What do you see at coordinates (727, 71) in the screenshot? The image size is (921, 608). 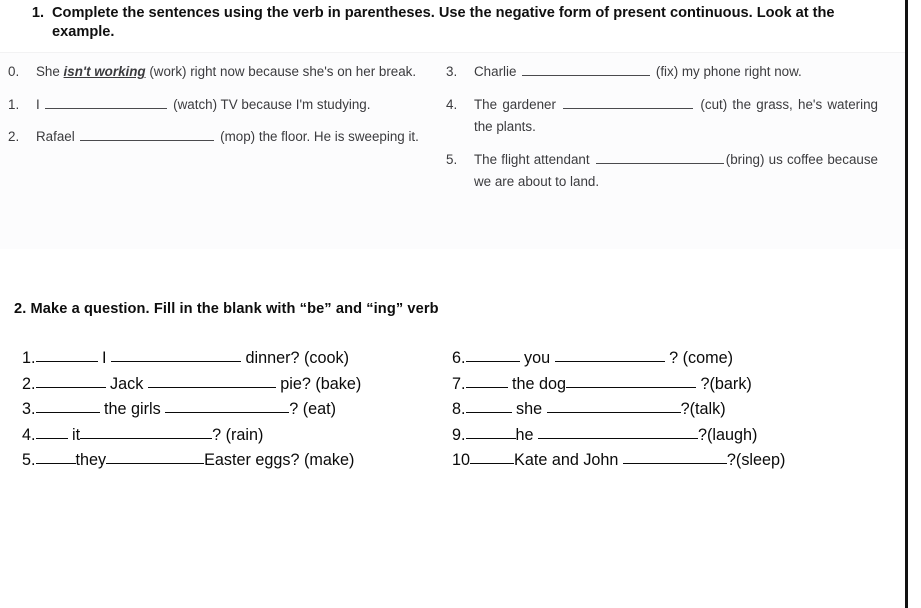 I see `sentence-suffix: (fix) my phone right now.` at bounding box center [727, 71].